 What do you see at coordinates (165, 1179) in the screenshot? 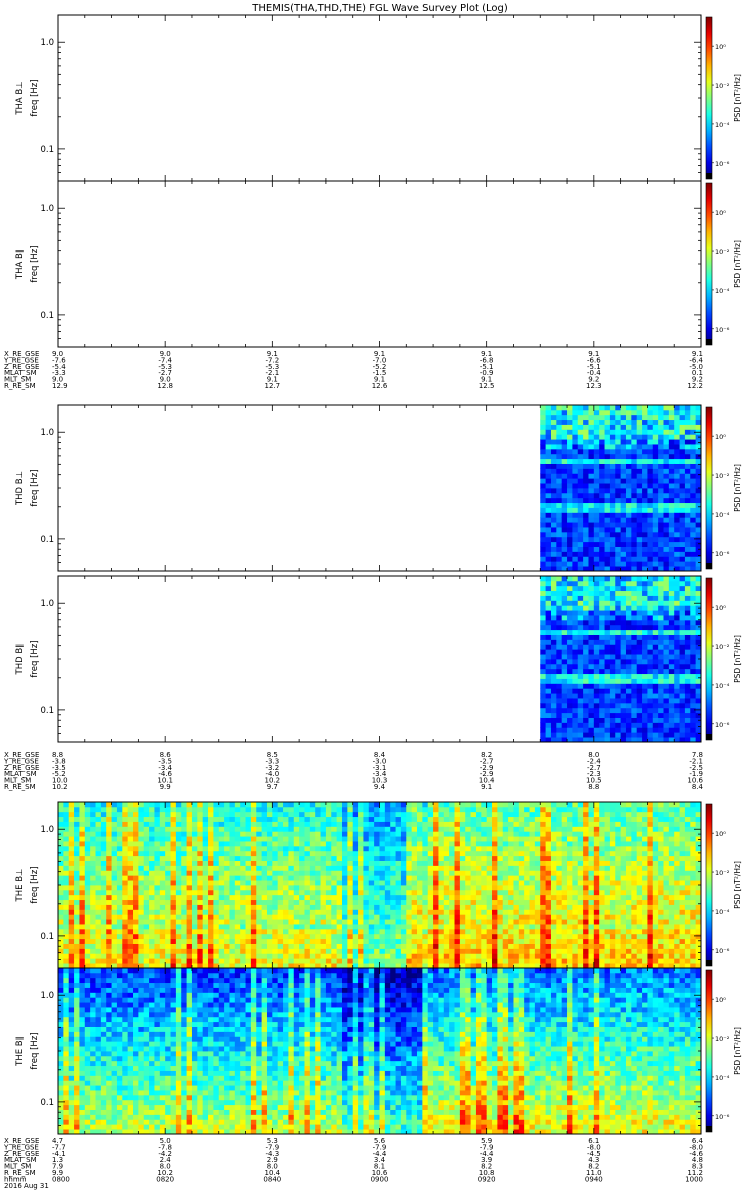
I see `ephemeris-value: 0820` at bounding box center [165, 1179].